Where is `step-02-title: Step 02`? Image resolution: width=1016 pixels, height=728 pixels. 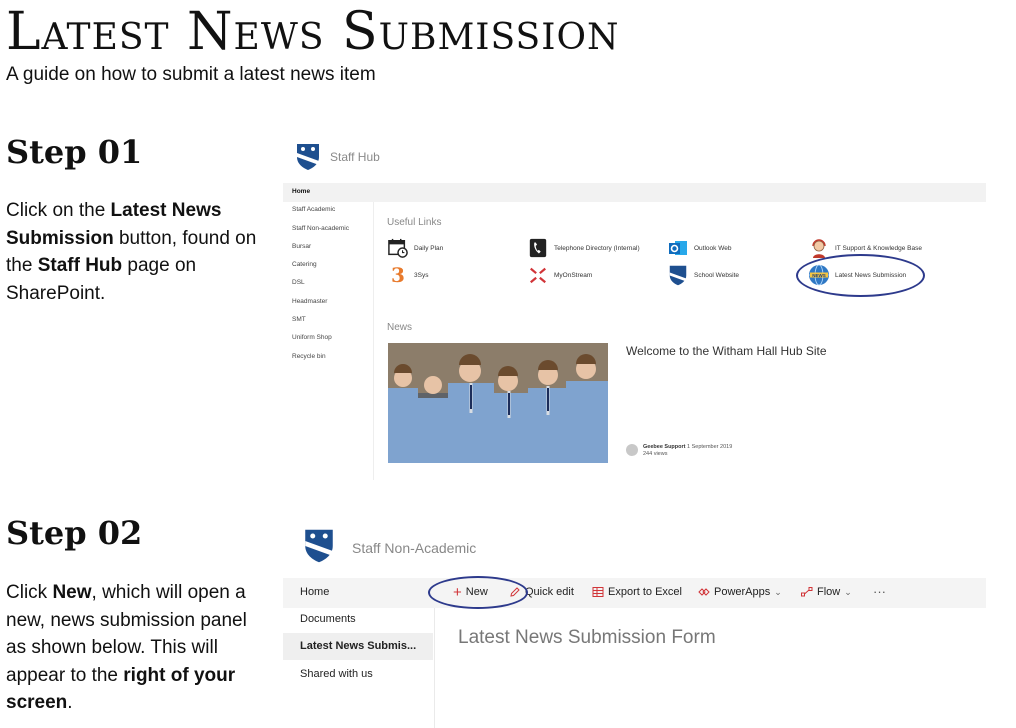
step-02-title: Step 02 is located at coordinates (74, 533).